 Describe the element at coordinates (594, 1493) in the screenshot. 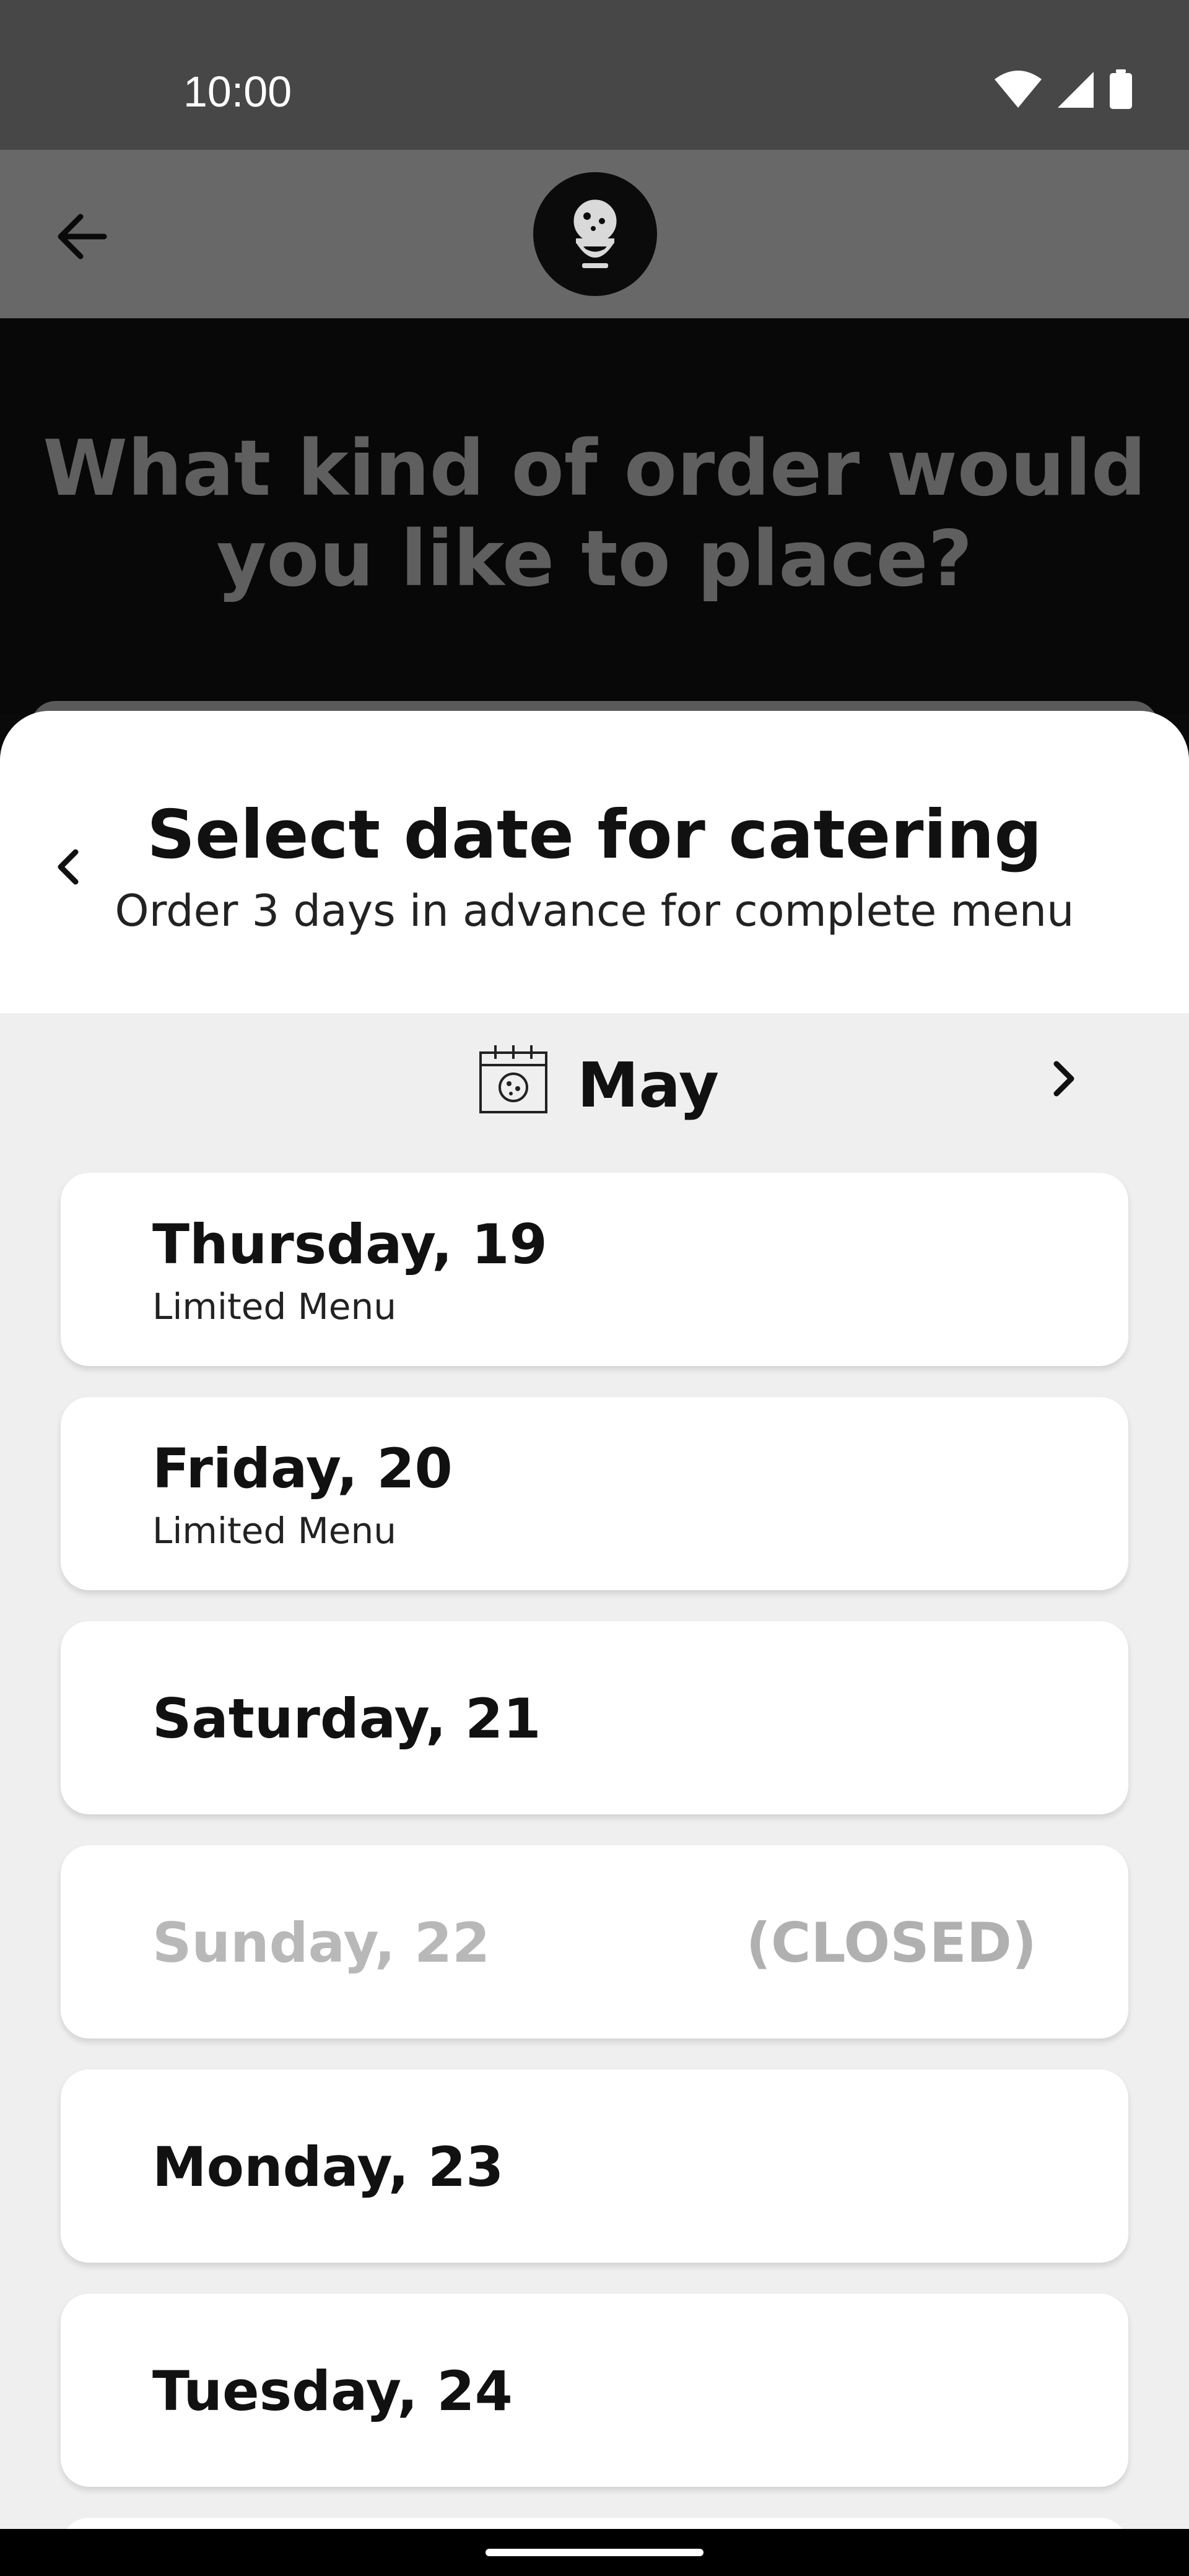

I see `date-card: Friday, 20 Limited Menu` at that location.